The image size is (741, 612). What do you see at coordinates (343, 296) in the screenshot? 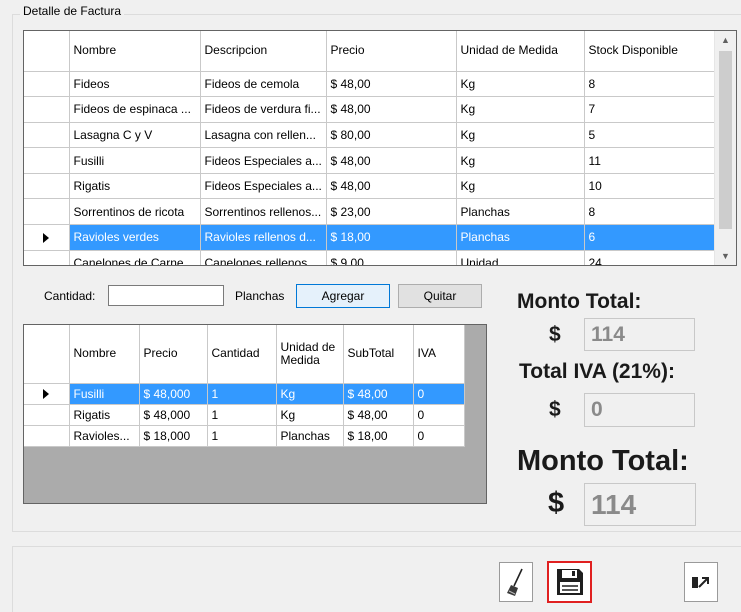
I see `add-button: Agregar` at bounding box center [343, 296].